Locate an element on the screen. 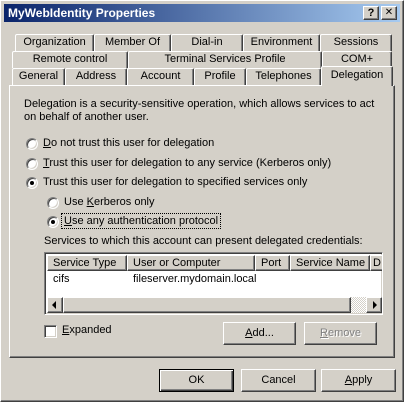 The width and height of the screenshot is (404, 402). window-title: MyWebIdentity Properties is located at coordinates (82, 13).